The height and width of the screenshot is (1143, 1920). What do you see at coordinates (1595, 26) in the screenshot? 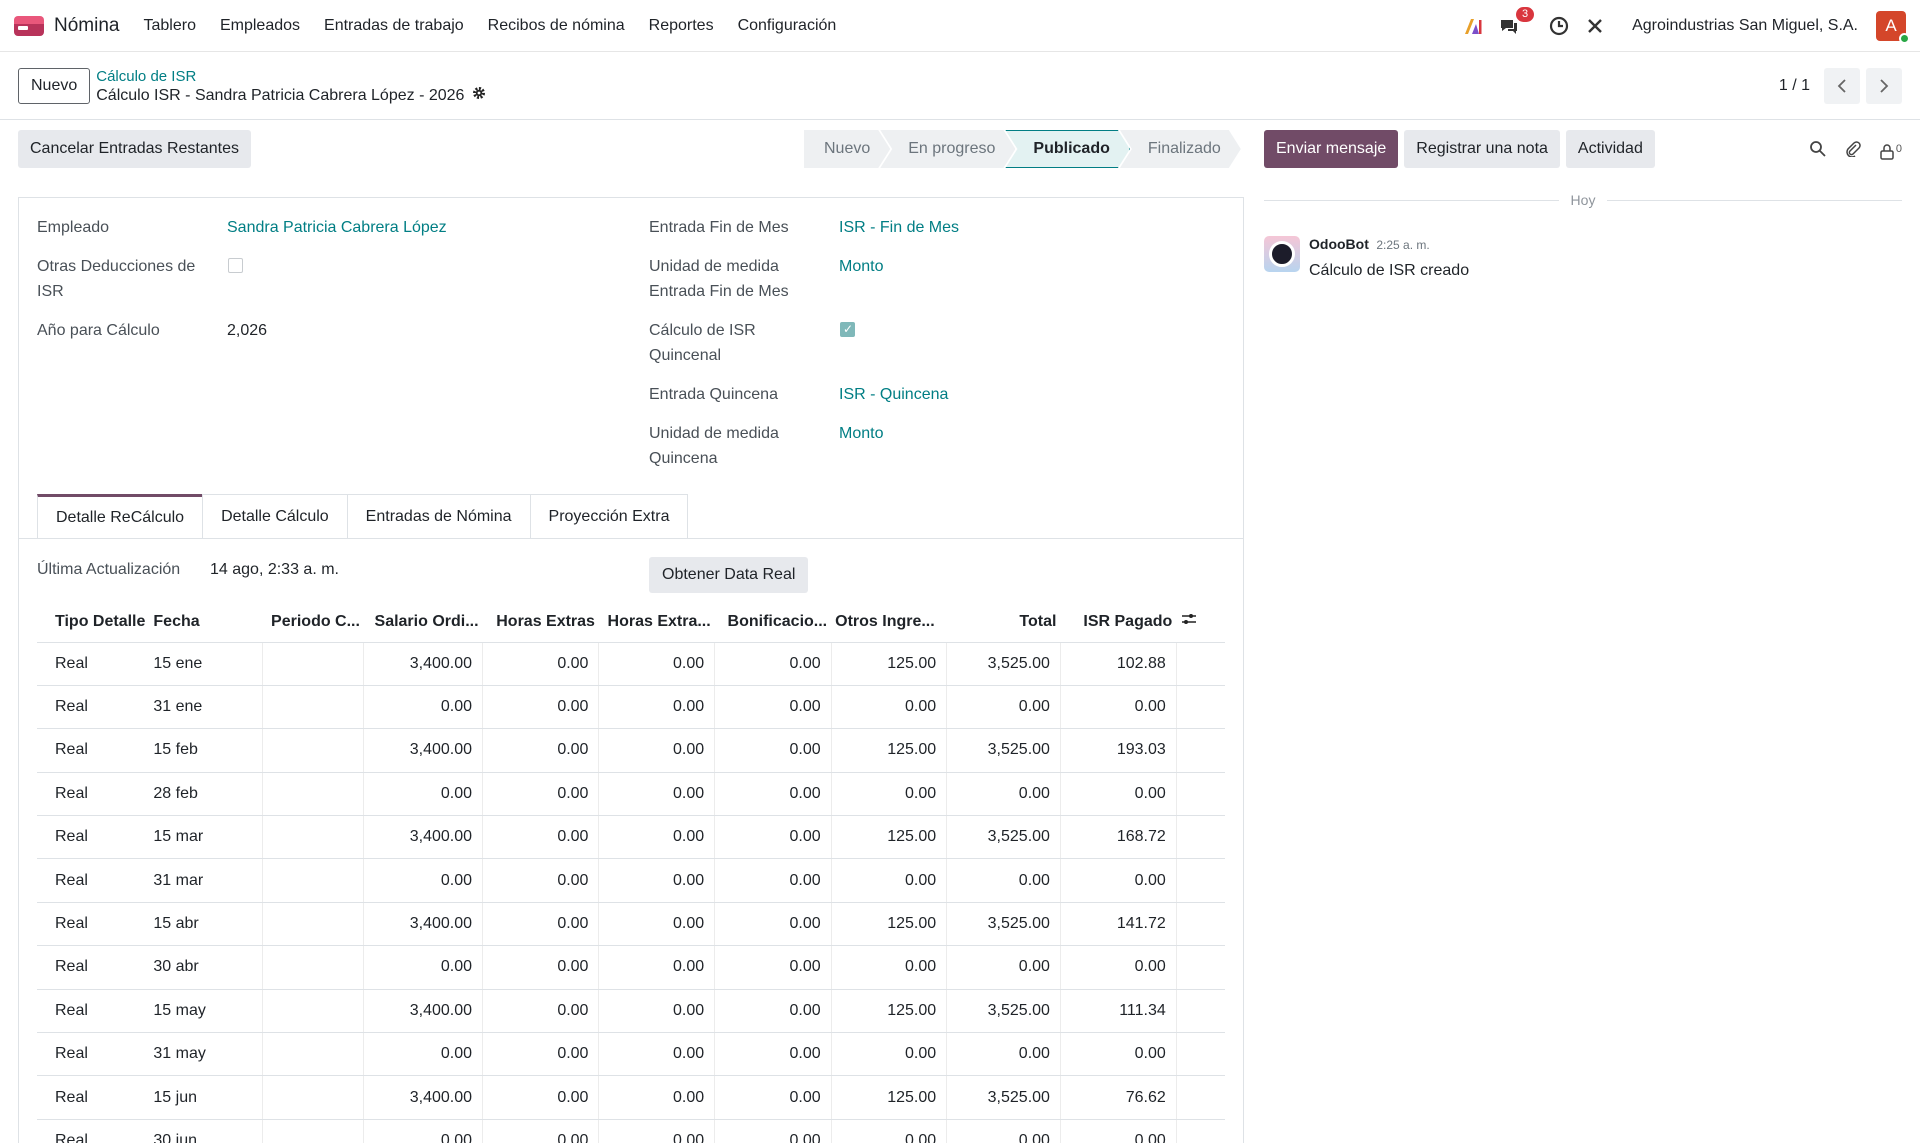
I see `tools-icon` at bounding box center [1595, 26].